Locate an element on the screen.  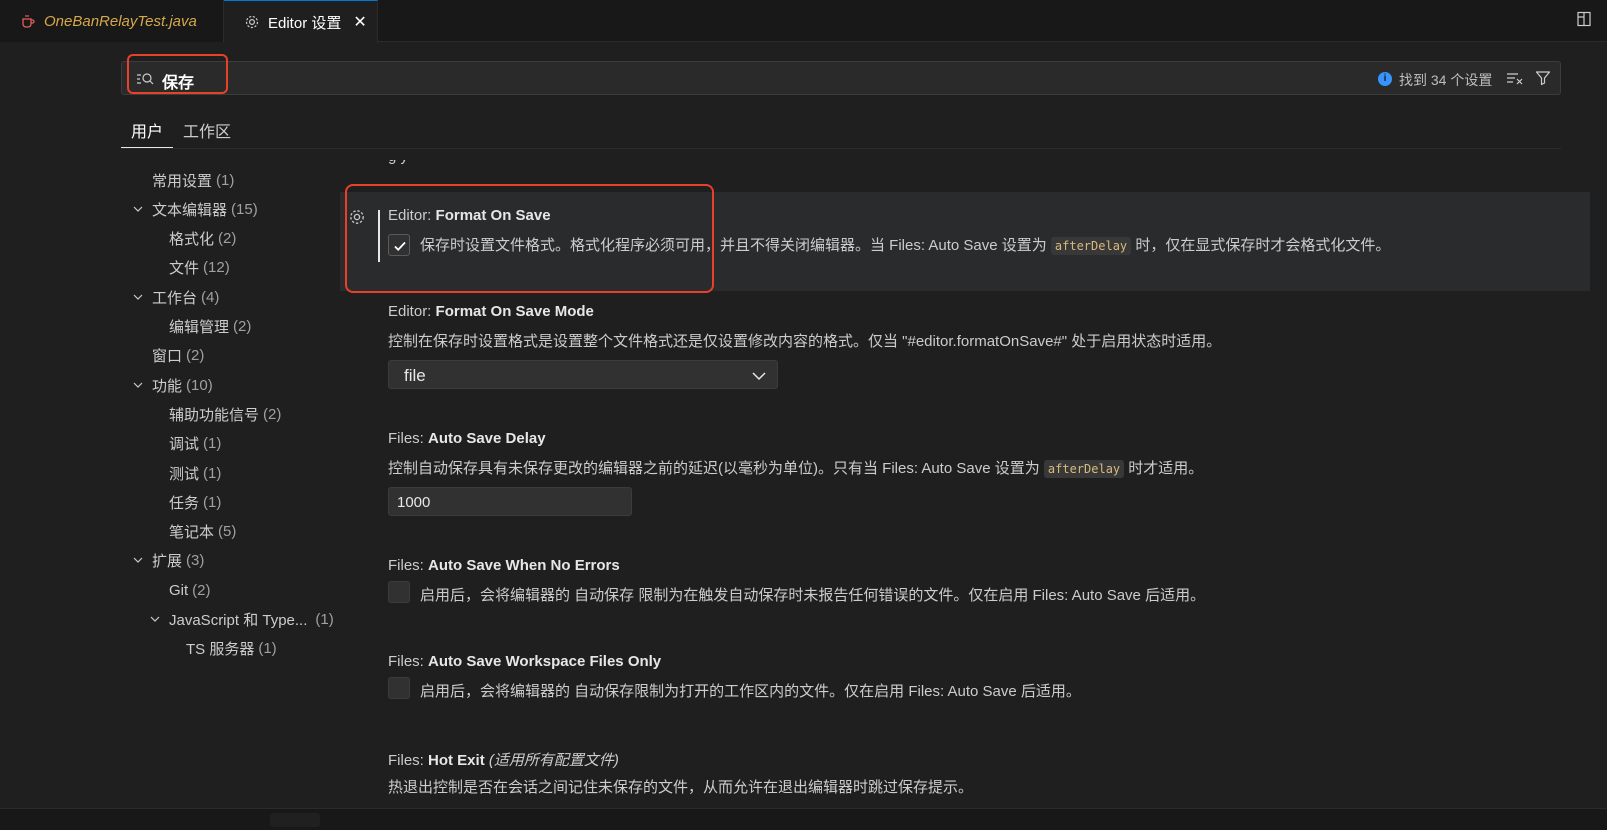
toc-item-accessibility-signals: 辅助功能信号 (2) is located at coordinates (225, 414).